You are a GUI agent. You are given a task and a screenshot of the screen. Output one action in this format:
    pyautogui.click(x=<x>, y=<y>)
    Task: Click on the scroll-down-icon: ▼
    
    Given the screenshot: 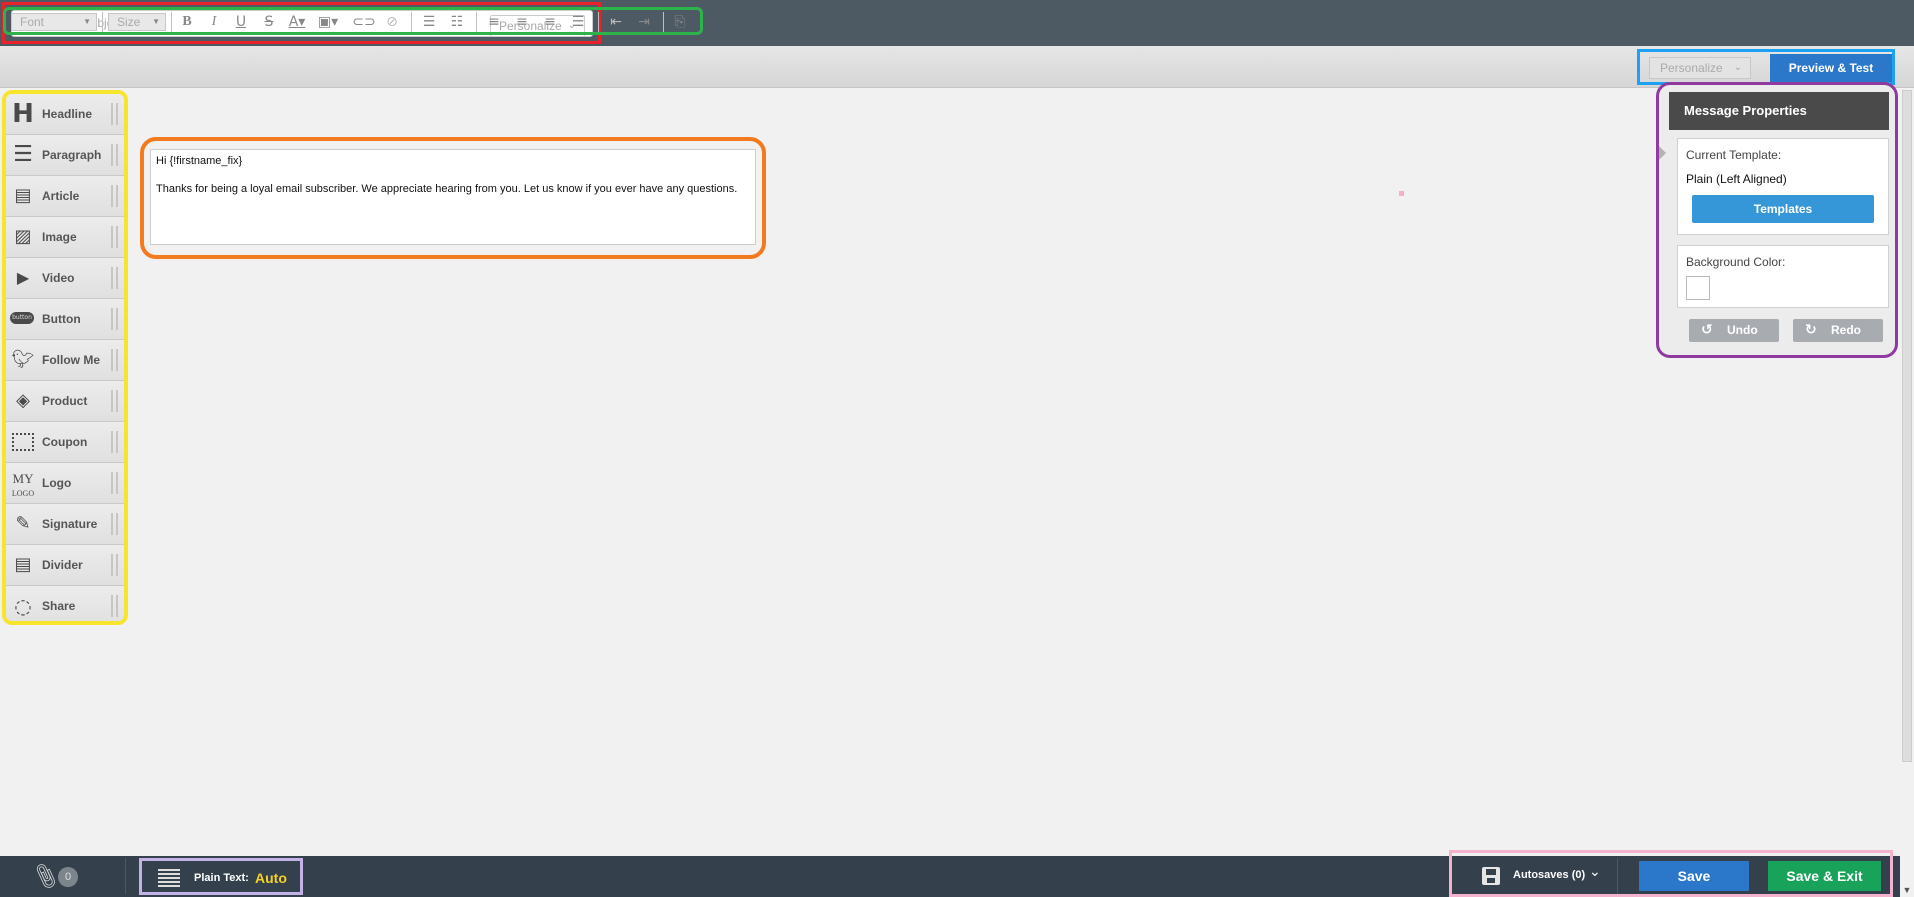 What is the action you would take?
    pyautogui.click(x=1907, y=890)
    